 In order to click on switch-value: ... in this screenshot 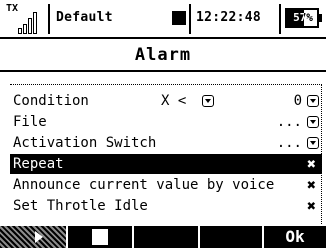, I will do `click(289, 143)`.